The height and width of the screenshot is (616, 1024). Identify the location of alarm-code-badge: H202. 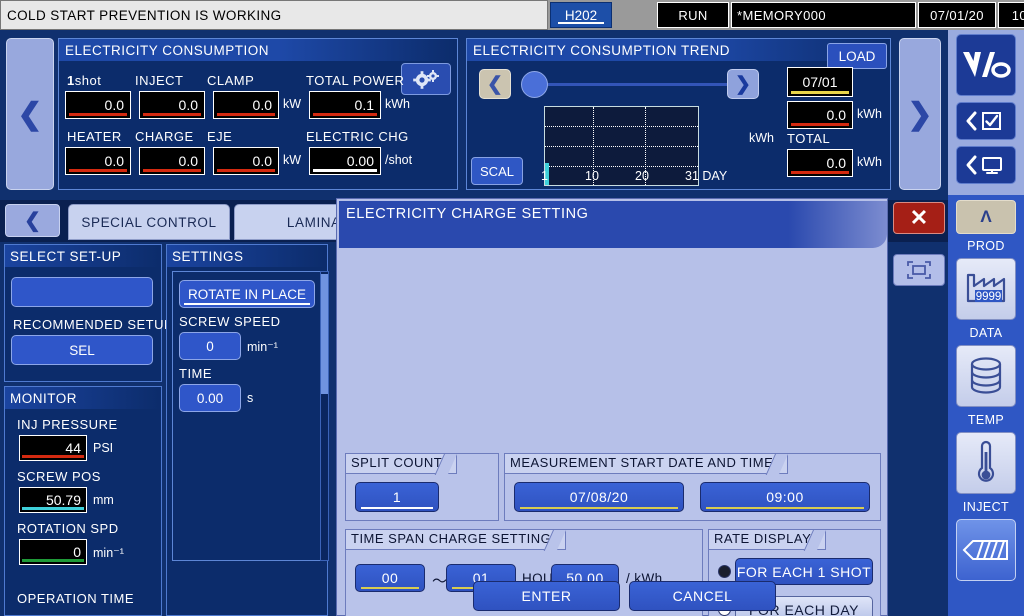
(581, 15).